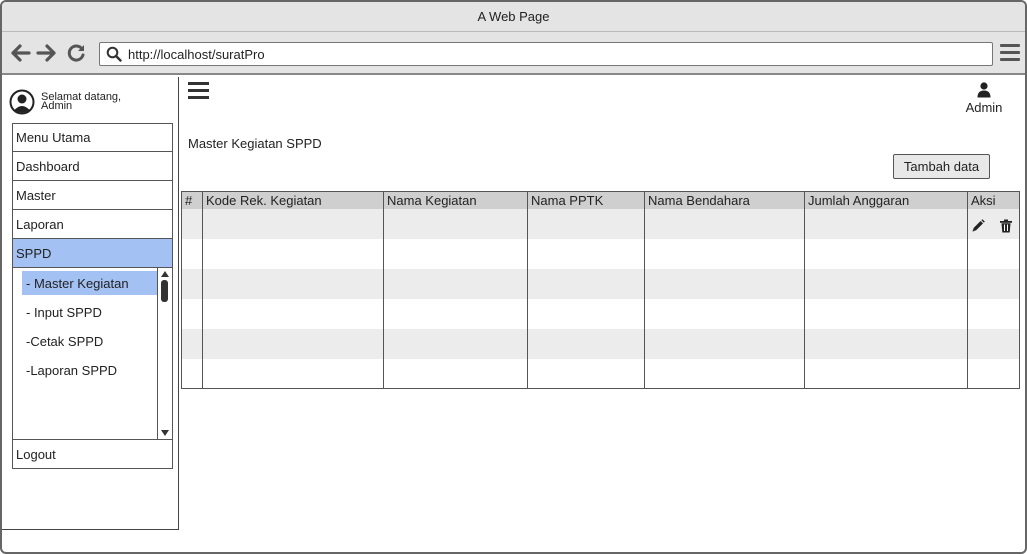 The width and height of the screenshot is (1027, 554). Describe the element at coordinates (455, 200) in the screenshot. I see `column-header-nama-kegiatan: Nama Kegiatan` at that location.